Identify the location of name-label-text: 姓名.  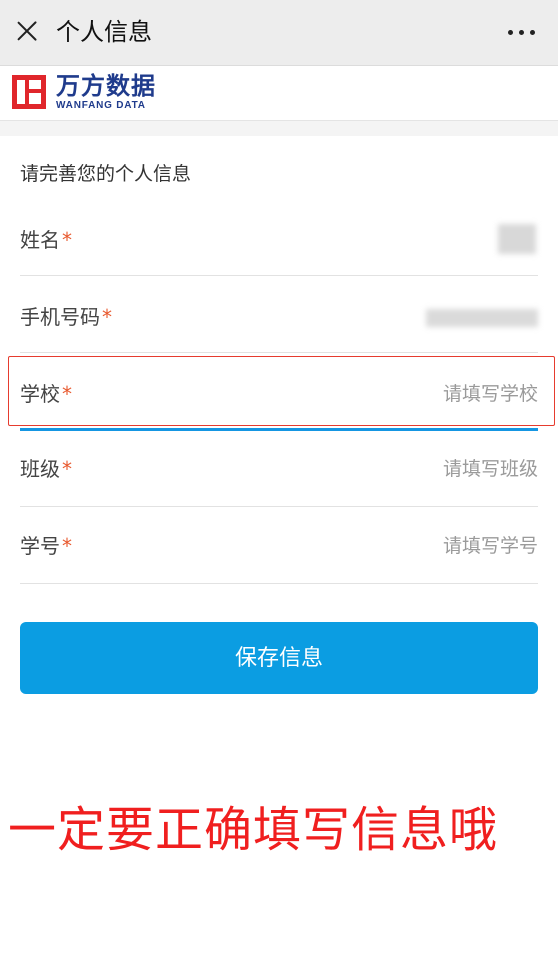
(40, 240).